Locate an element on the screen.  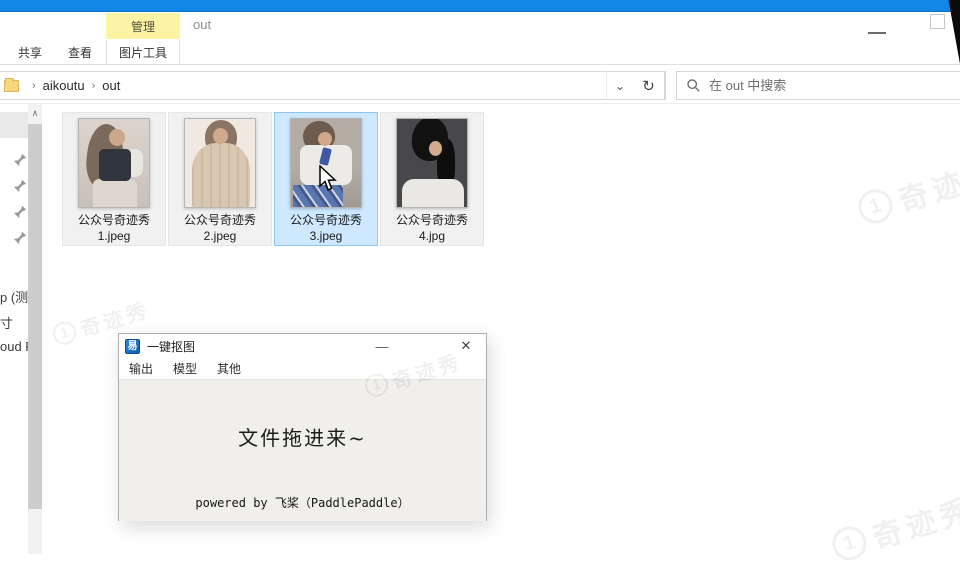
tab-view: 查看 is located at coordinates (80, 52).